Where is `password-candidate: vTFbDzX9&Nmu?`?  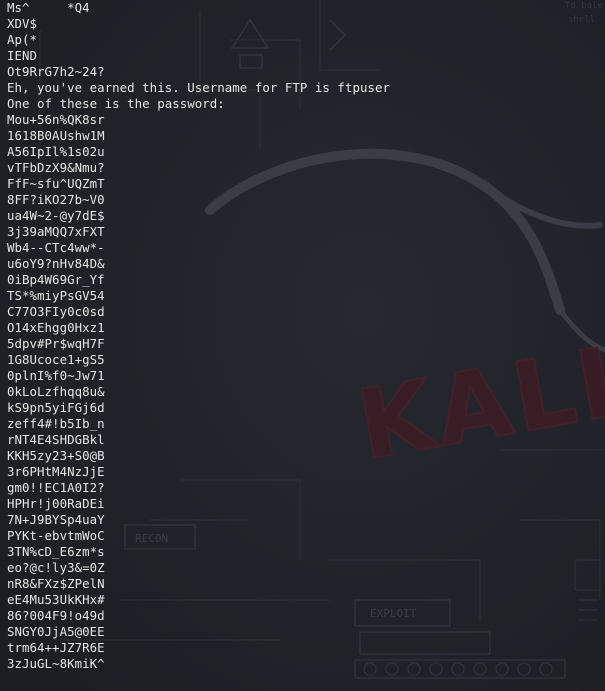
password-candidate: vTFbDzX9&Nmu? is located at coordinates (56, 167).